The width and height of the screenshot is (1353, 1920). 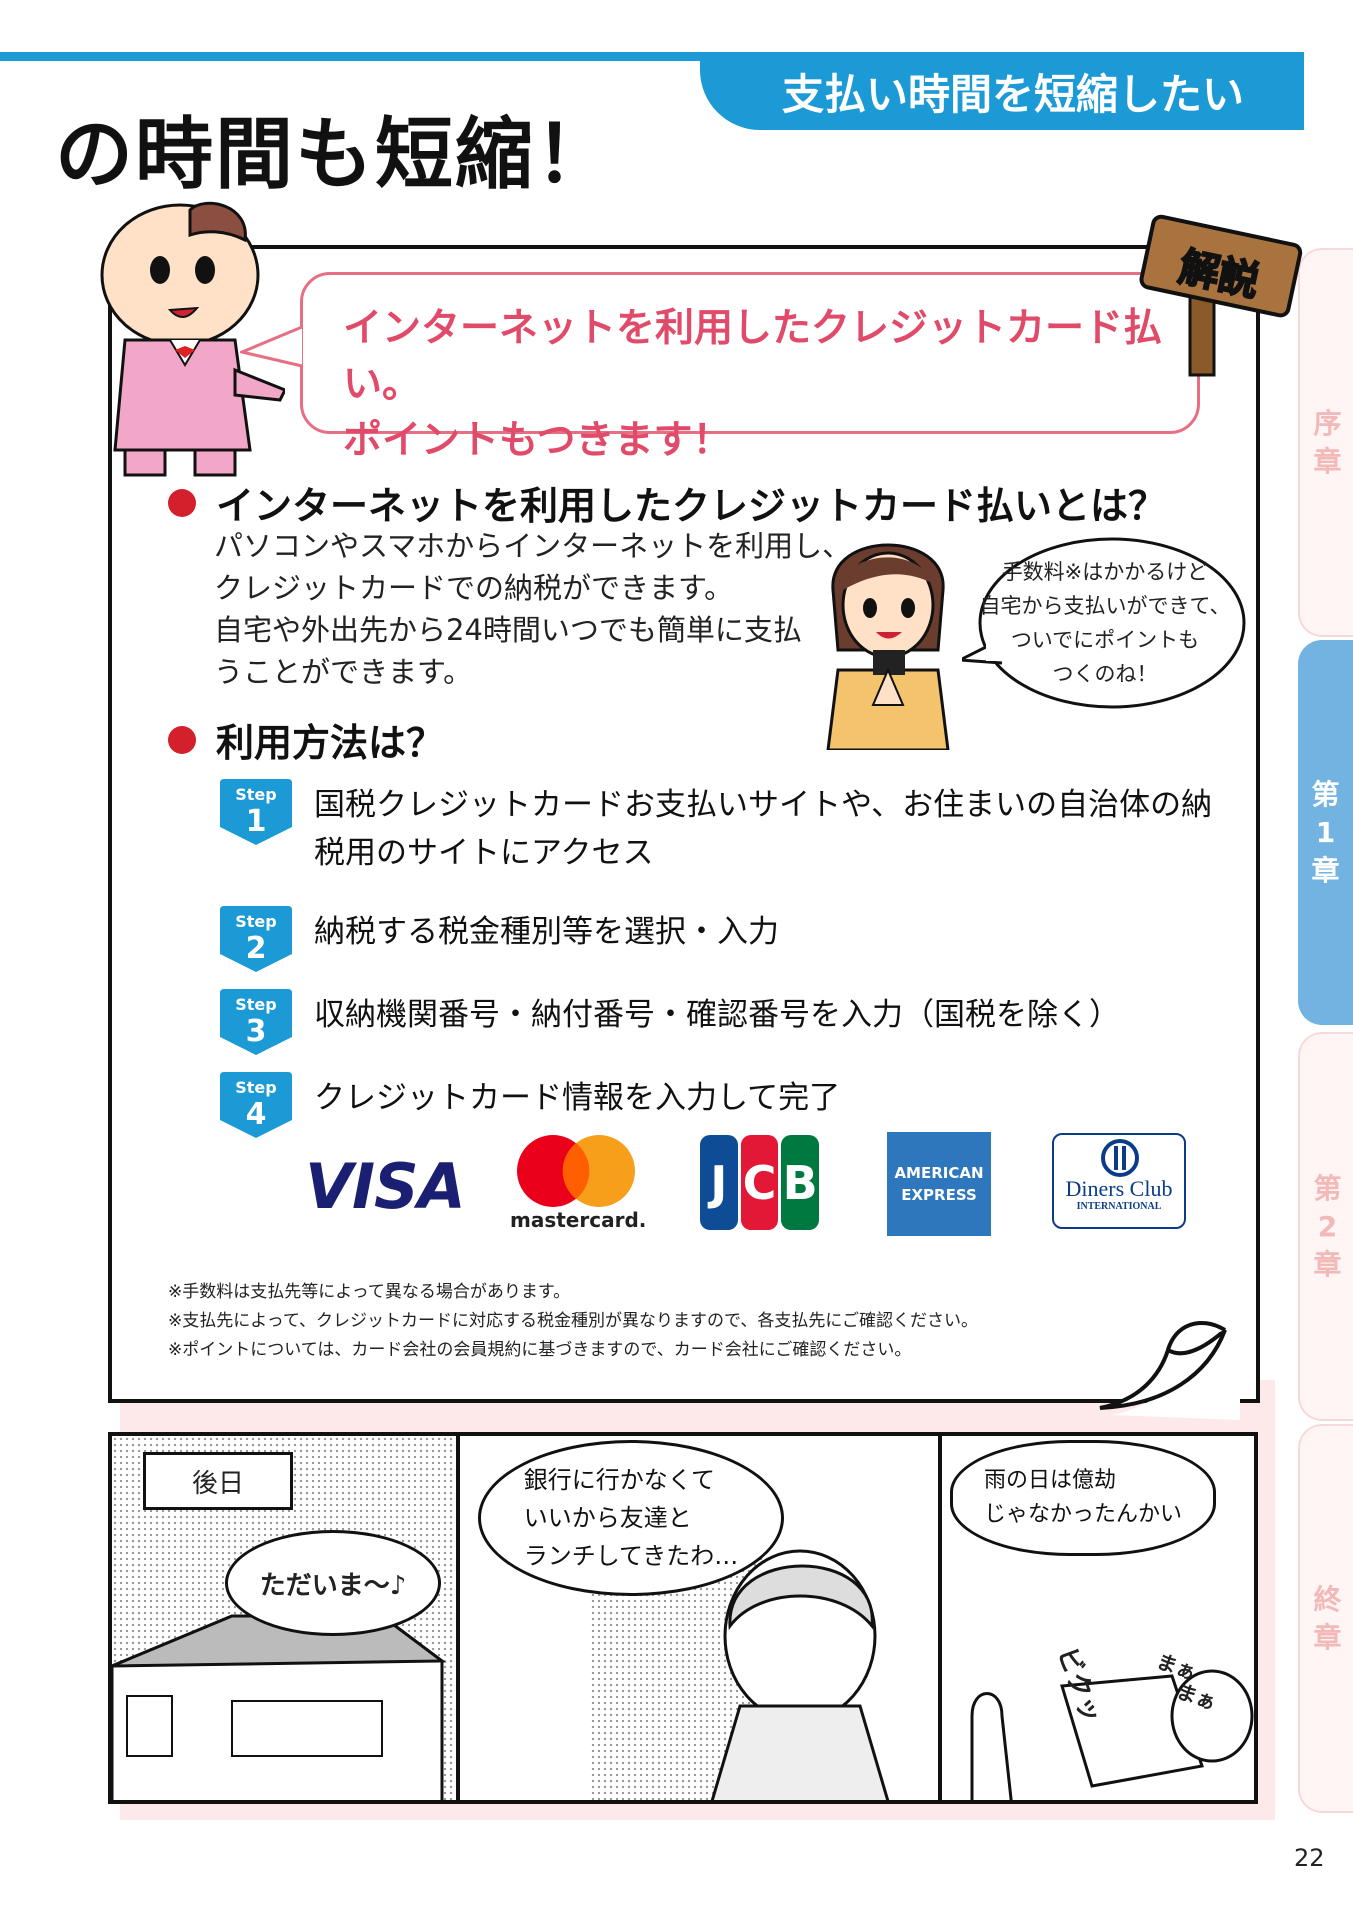 I want to click on step-text: 収納機関番号・納付番号・確認番号を入力（国税を除く）, so click(x=717, y=1015).